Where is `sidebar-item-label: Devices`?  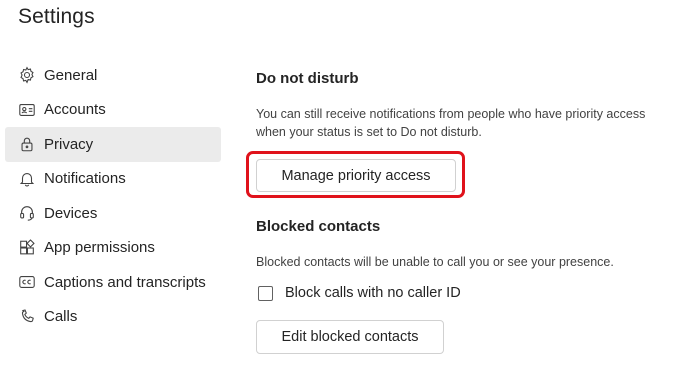
sidebar-item-label: Devices is located at coordinates (71, 213).